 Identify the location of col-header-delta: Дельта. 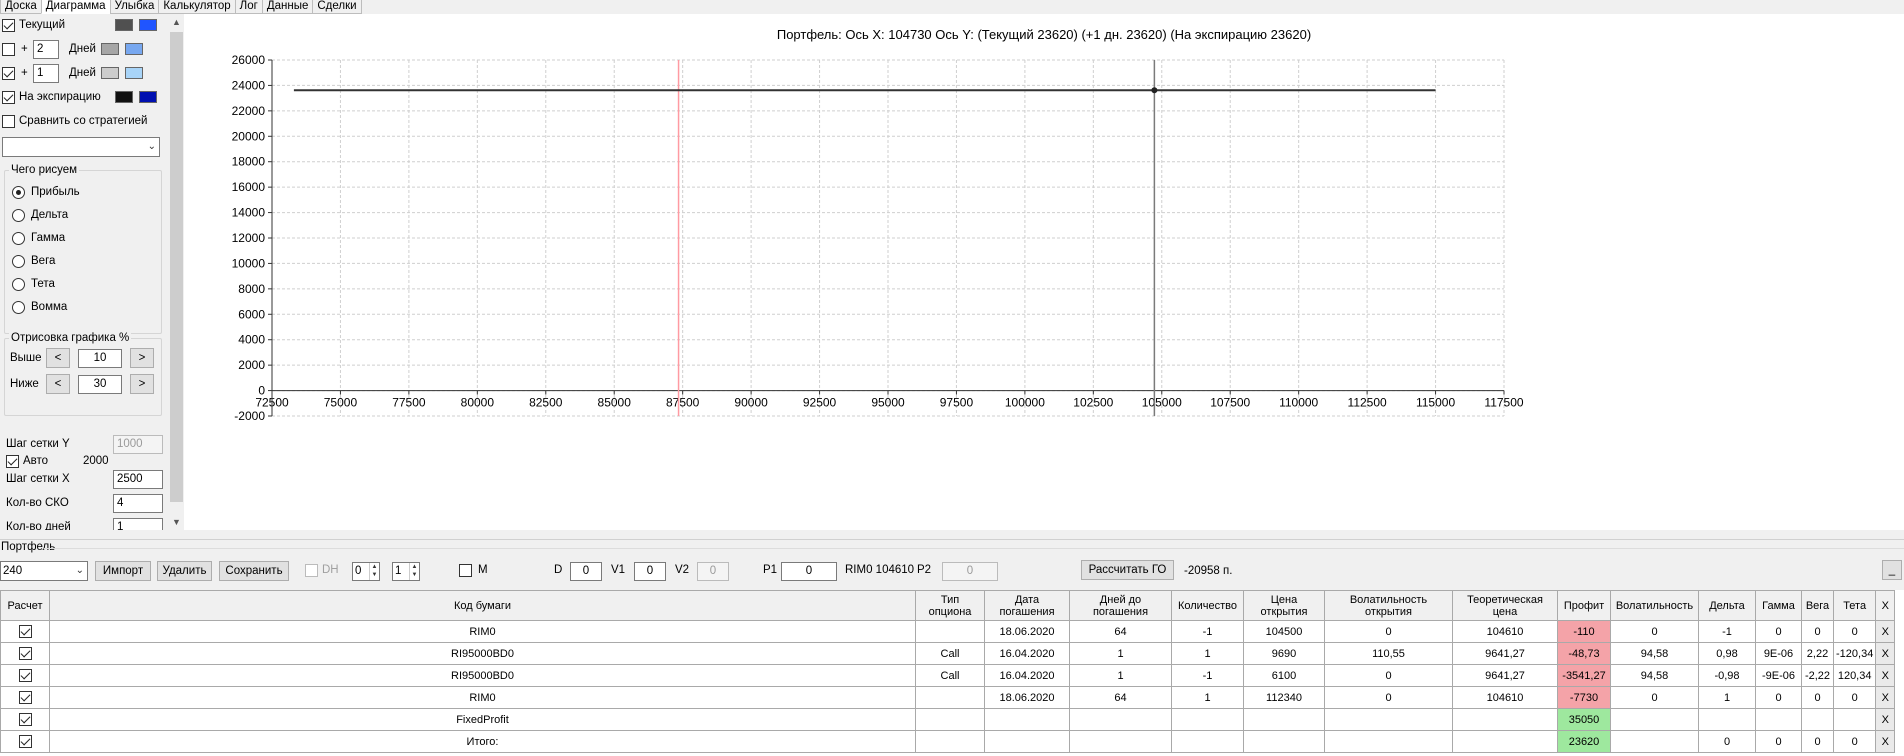
(1727, 605).